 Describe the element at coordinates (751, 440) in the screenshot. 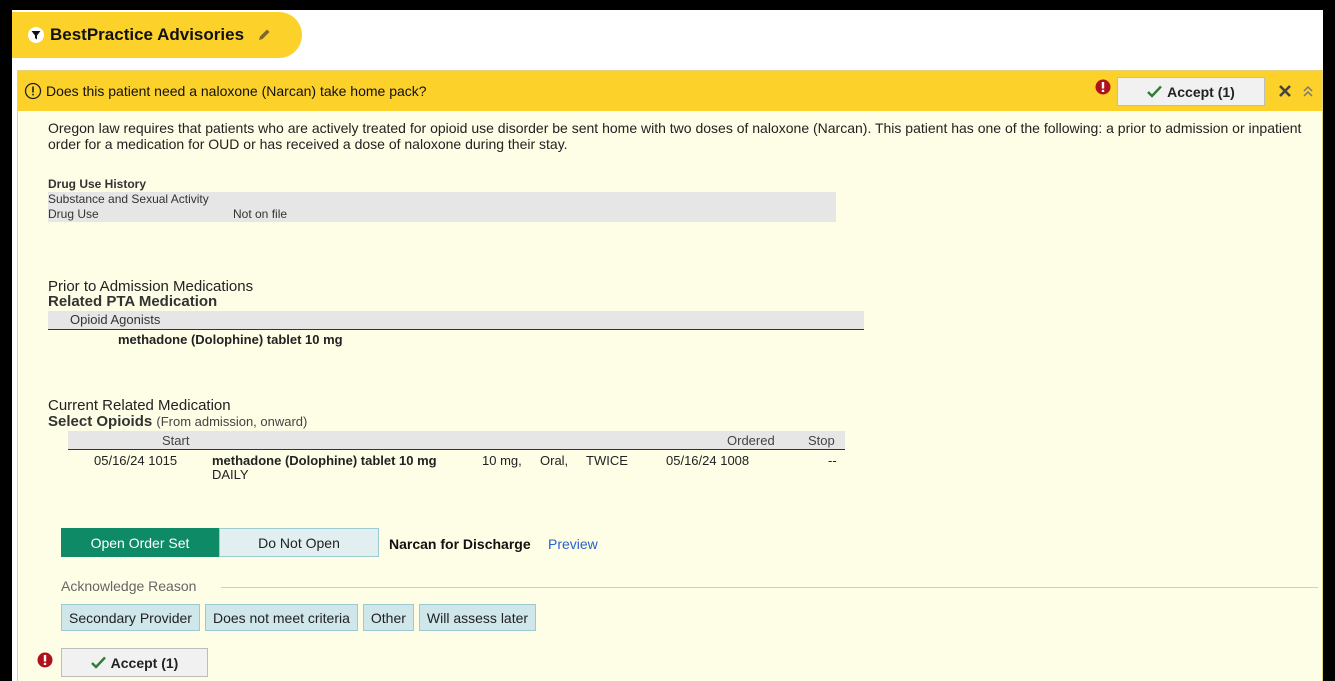

I see `column-header-ordered: Ordered` at that location.